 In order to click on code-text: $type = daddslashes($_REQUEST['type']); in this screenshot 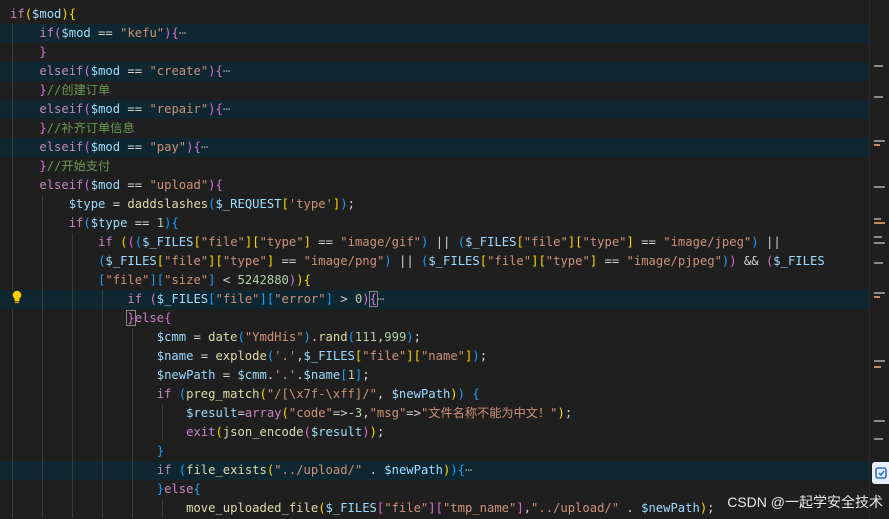, I will do `click(211, 204)`.